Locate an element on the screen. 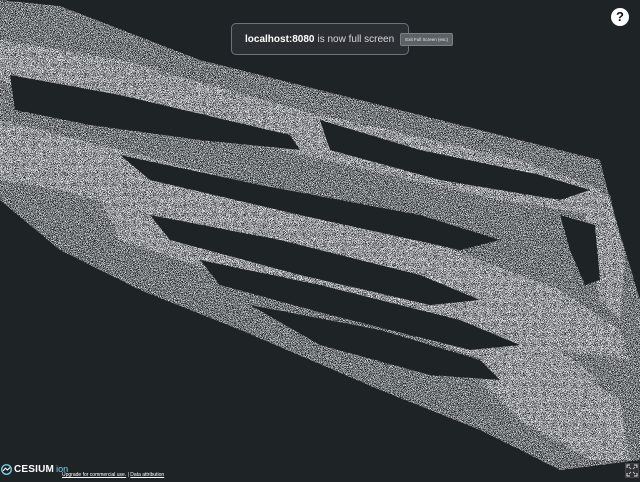 This screenshot has width=640, height=482. fullscreen-icon is located at coordinates (632, 470).